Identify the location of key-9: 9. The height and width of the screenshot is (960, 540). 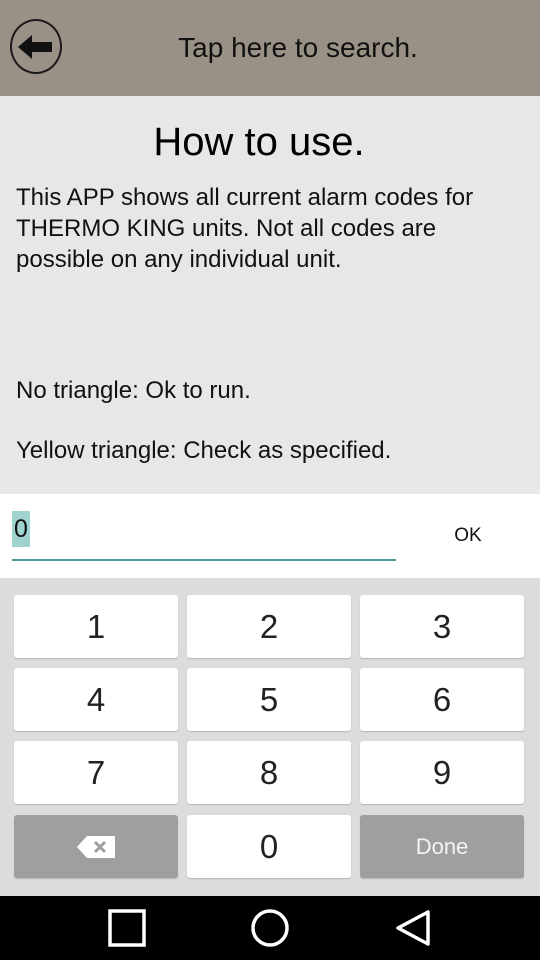
(442, 772).